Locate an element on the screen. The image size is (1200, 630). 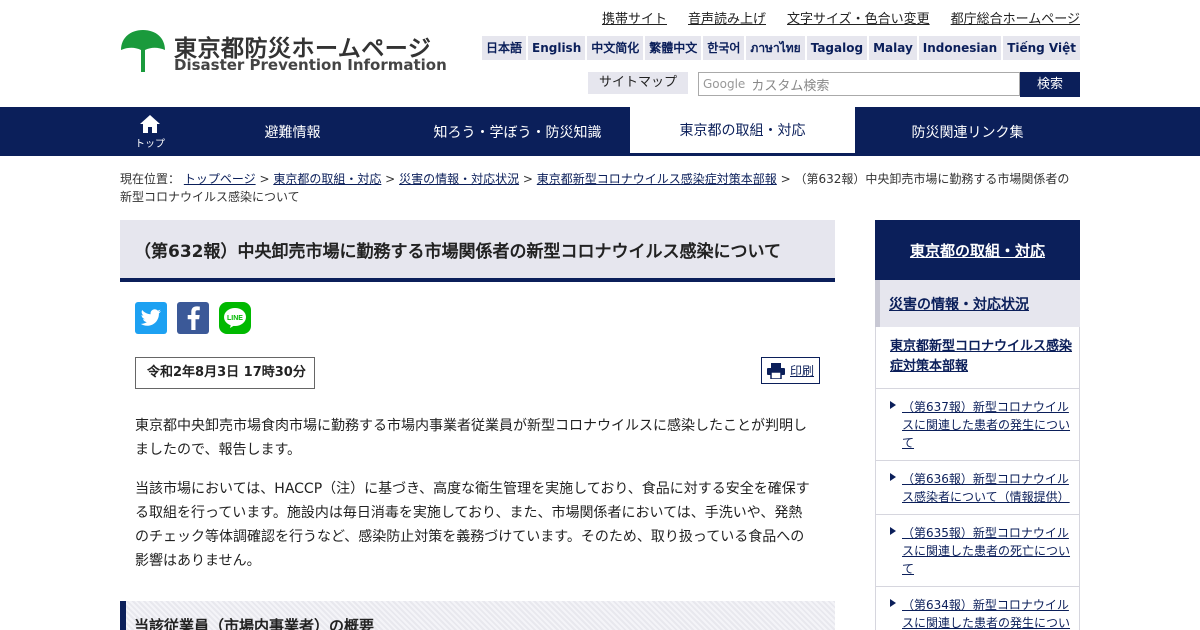
facebook-share-button is located at coordinates (193, 318).